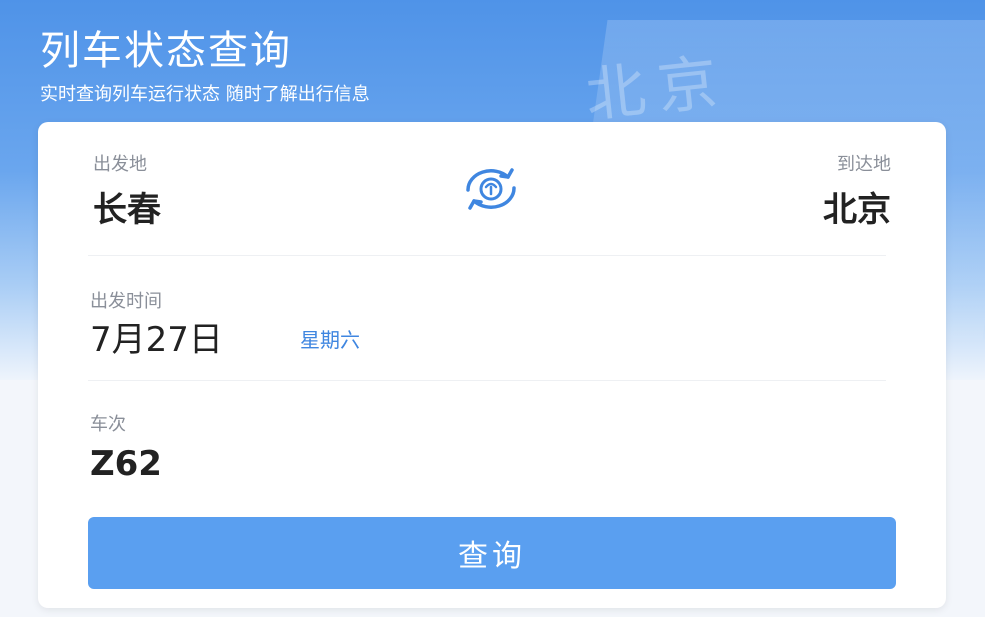 The height and width of the screenshot is (617, 985). Describe the element at coordinates (330, 340) in the screenshot. I see `weekday-text: 星期六` at that location.